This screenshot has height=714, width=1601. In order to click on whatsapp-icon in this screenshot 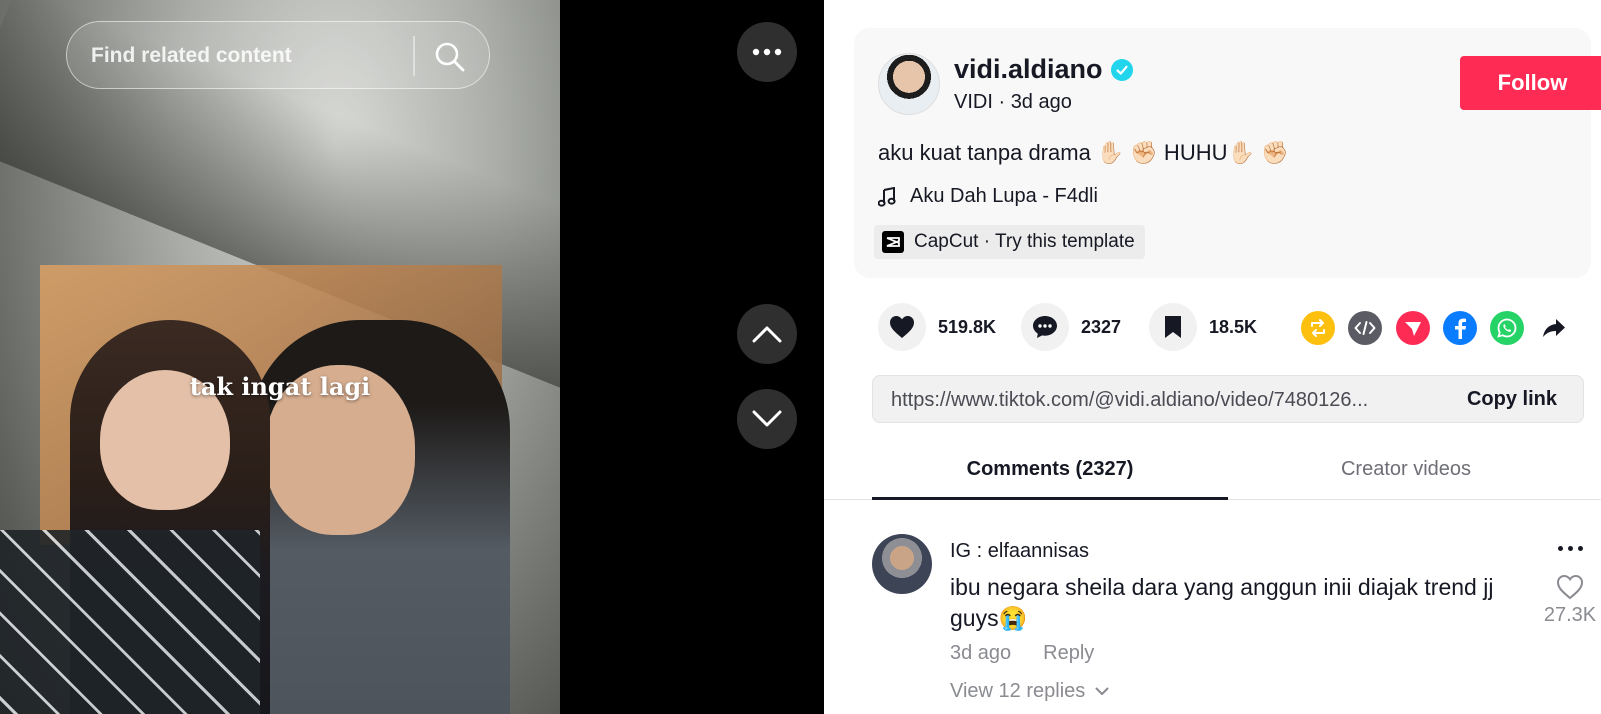, I will do `click(1507, 328)`.